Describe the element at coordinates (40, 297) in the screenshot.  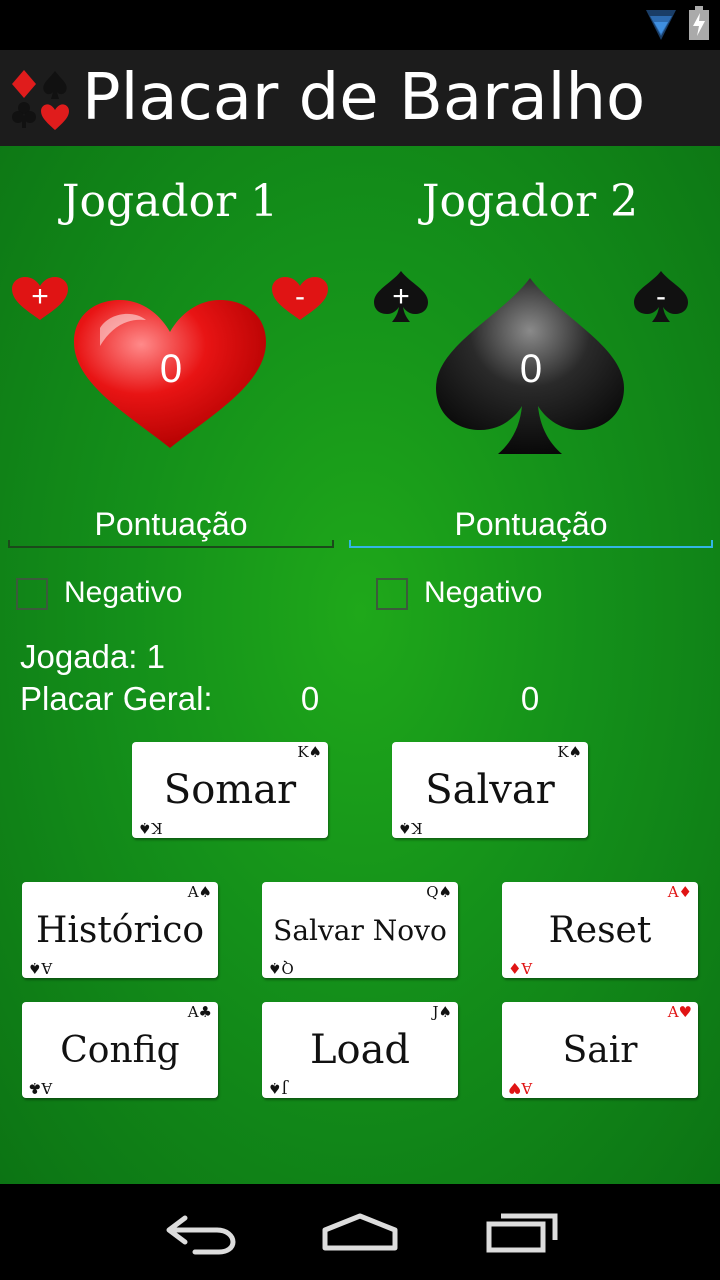
I see `player-1-plus-button: +` at that location.